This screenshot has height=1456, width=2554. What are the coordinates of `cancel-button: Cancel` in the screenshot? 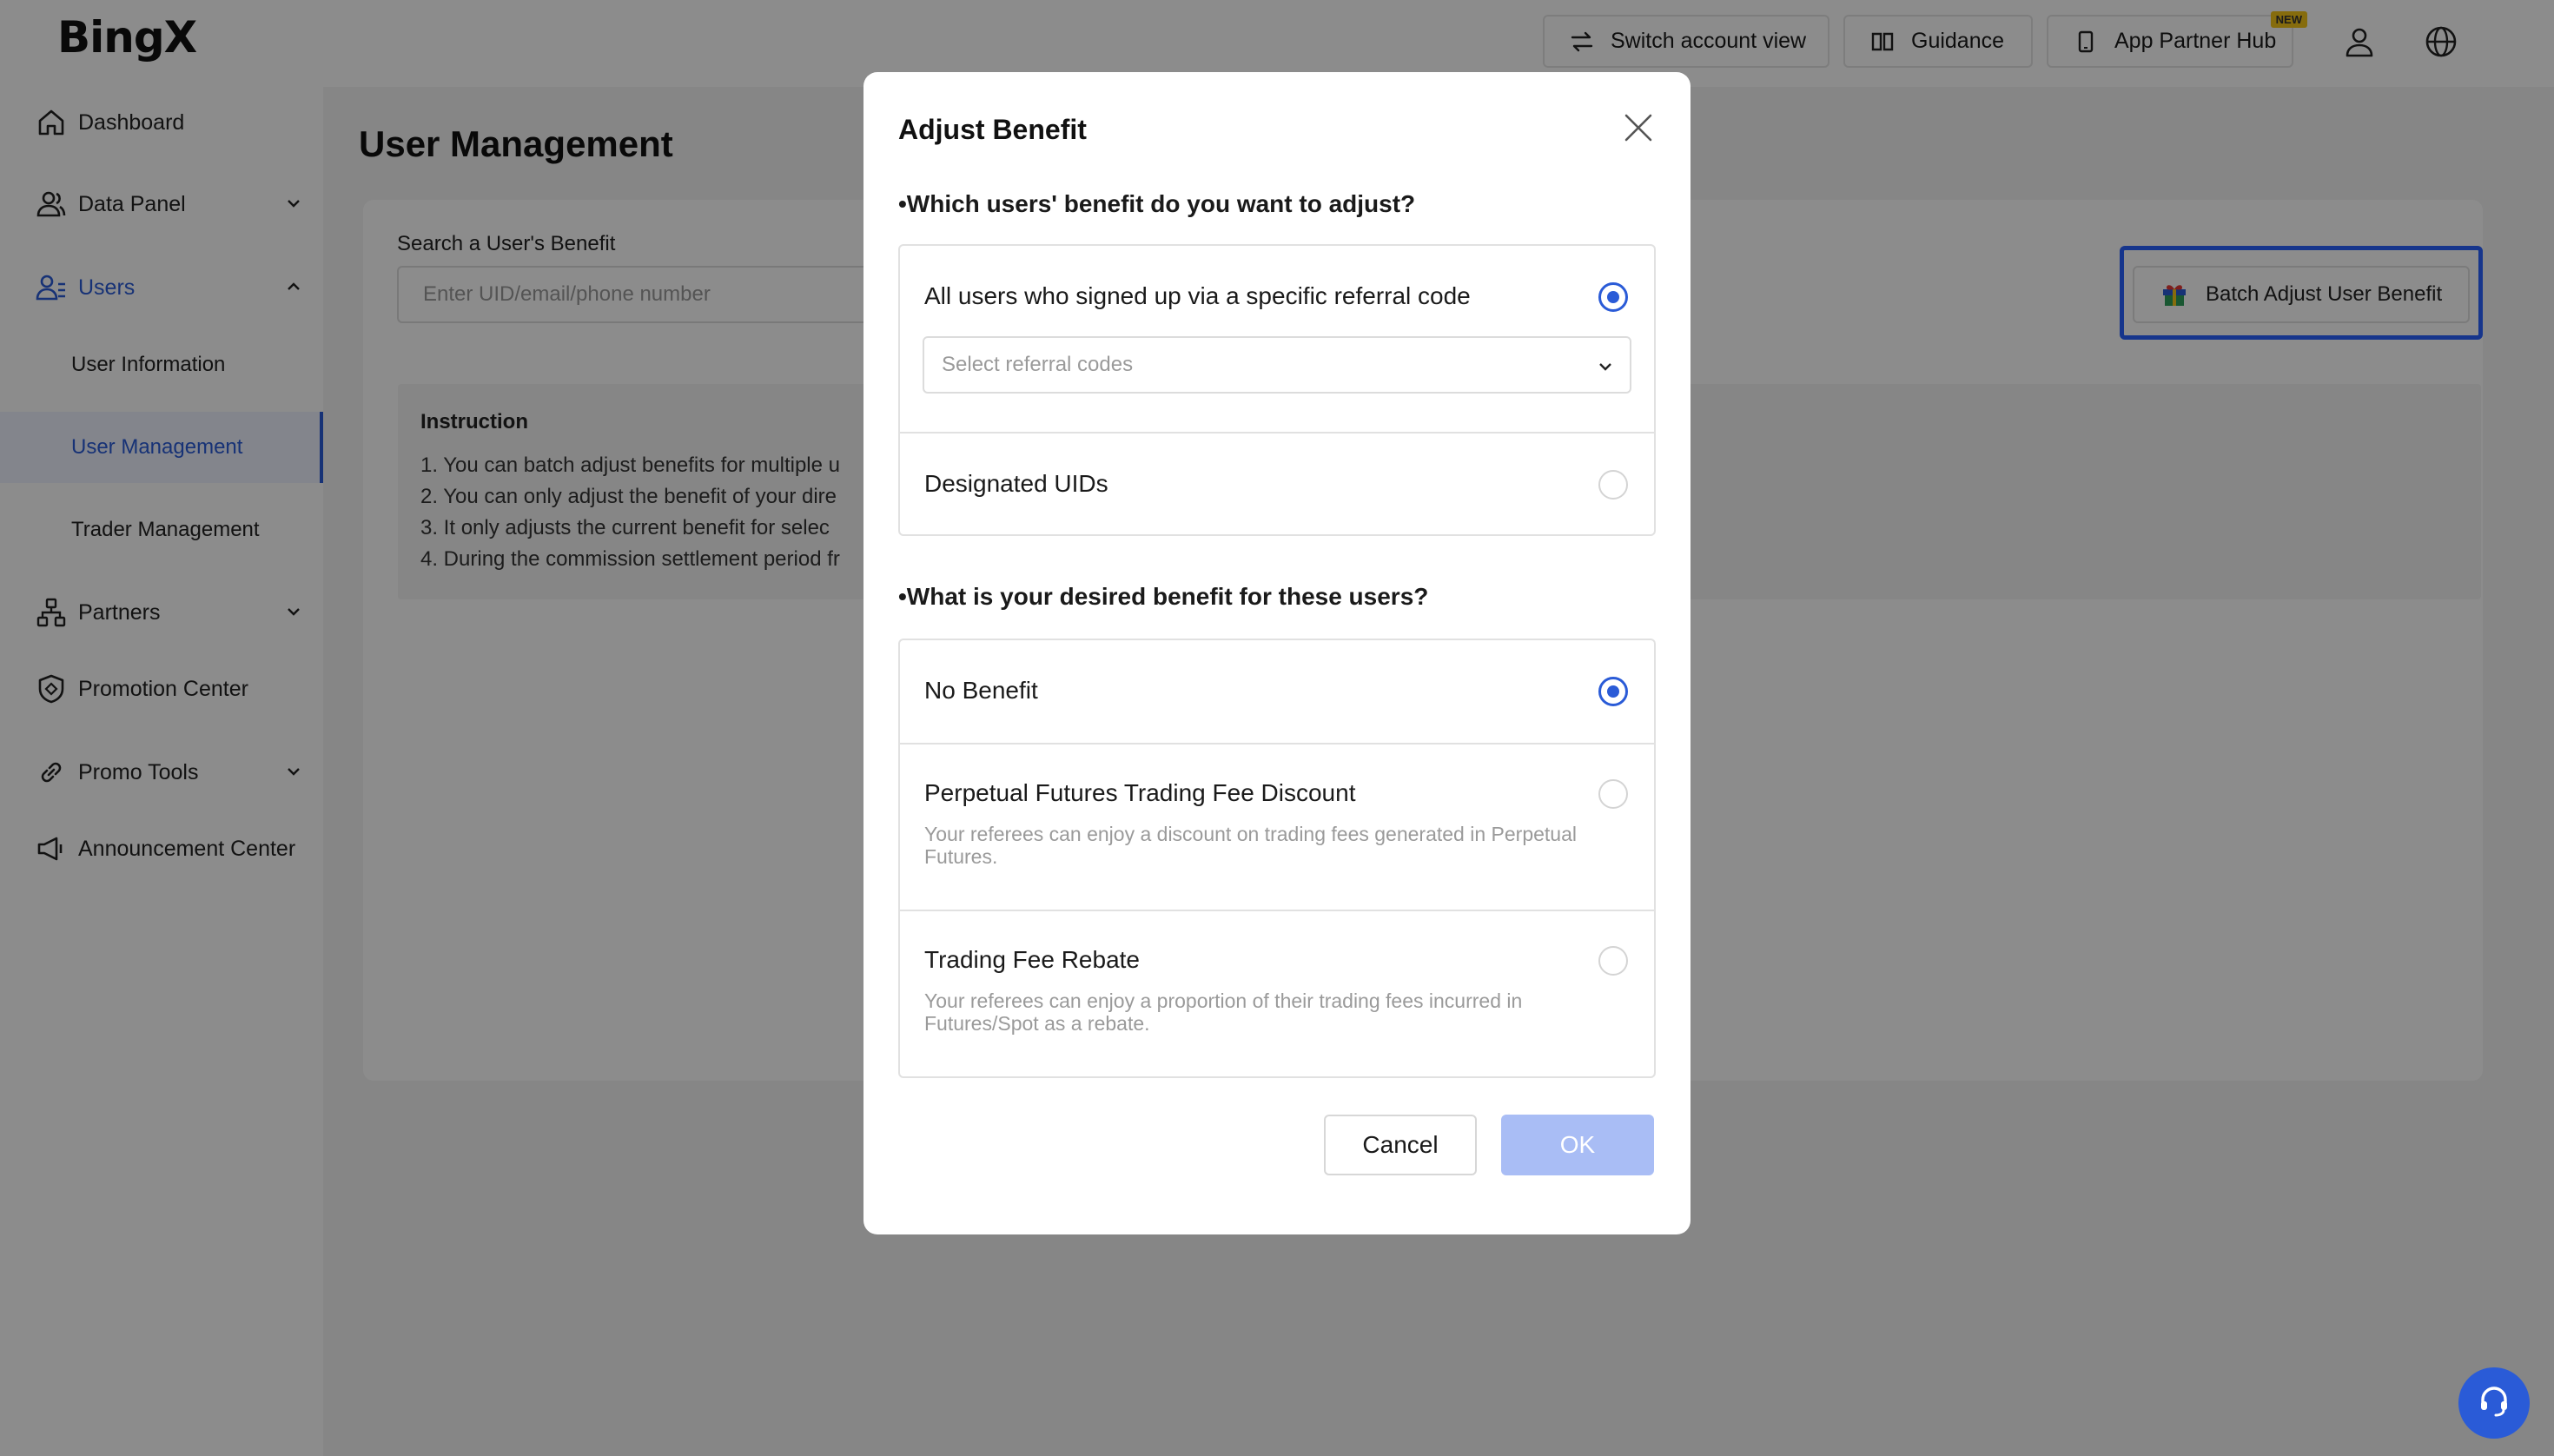 It's located at (1401, 1145).